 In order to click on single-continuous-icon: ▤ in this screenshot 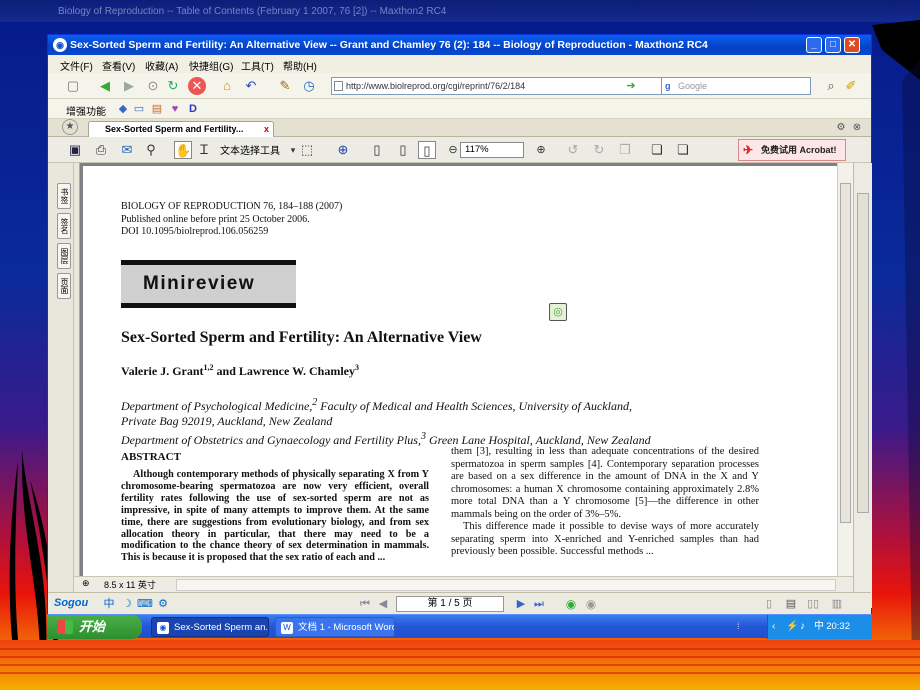, I will do `click(791, 604)`.